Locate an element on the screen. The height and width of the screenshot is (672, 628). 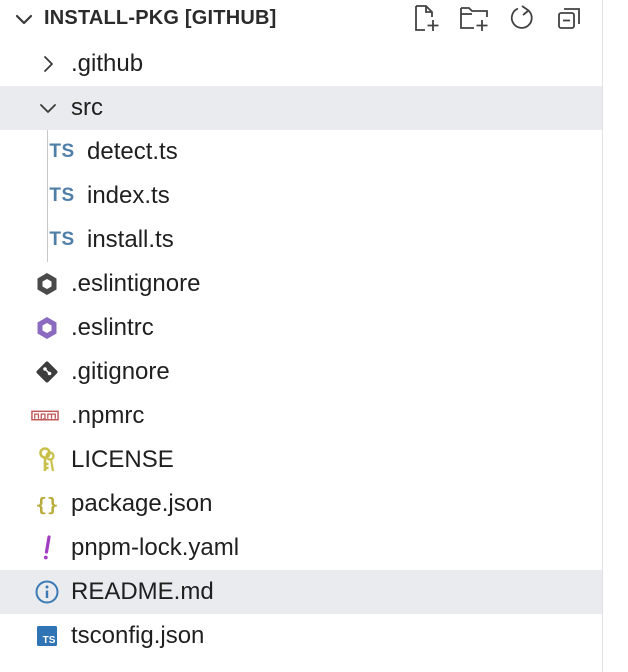
tree-item-license: LICENSE is located at coordinates (301, 460).